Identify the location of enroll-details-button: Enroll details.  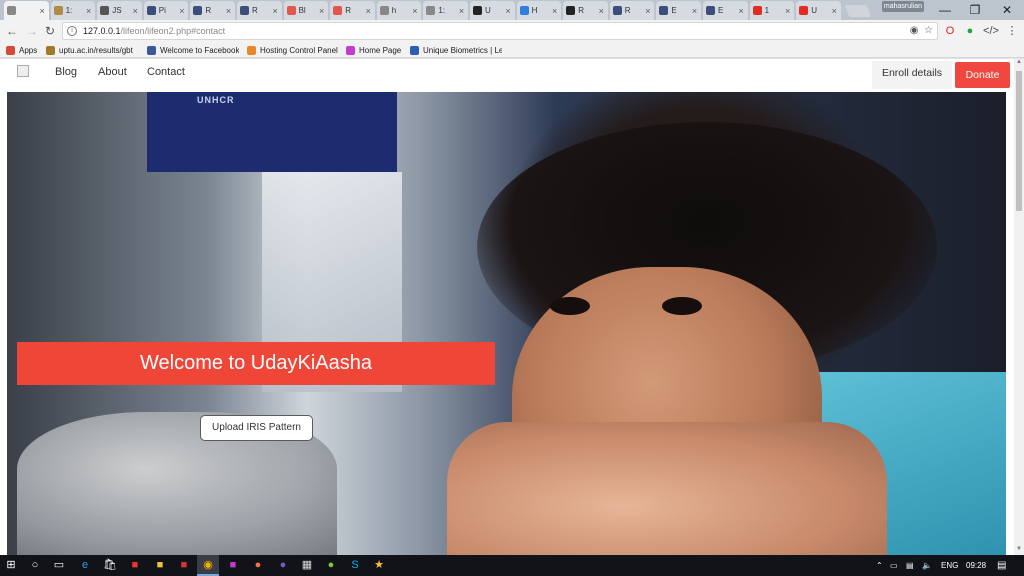
(912, 75).